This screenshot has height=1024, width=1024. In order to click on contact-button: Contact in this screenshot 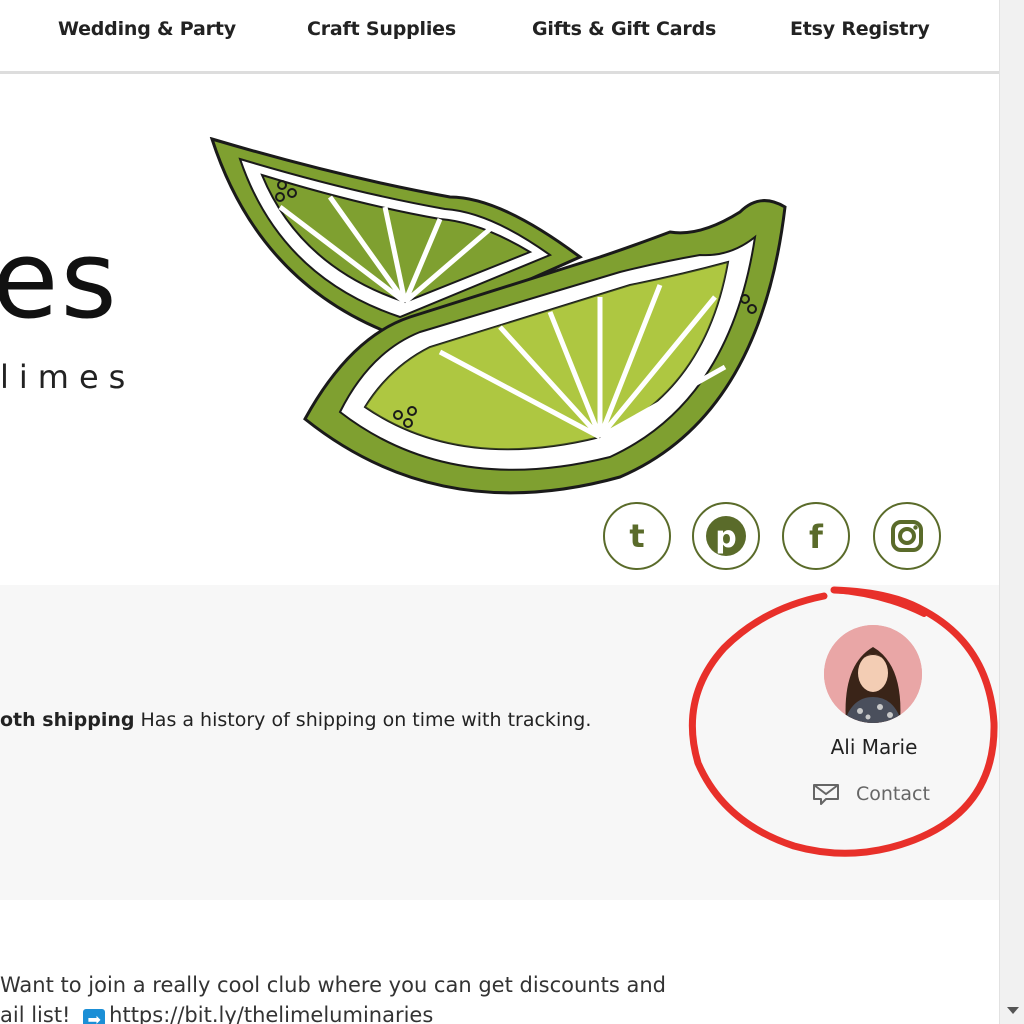, I will do `click(871, 794)`.